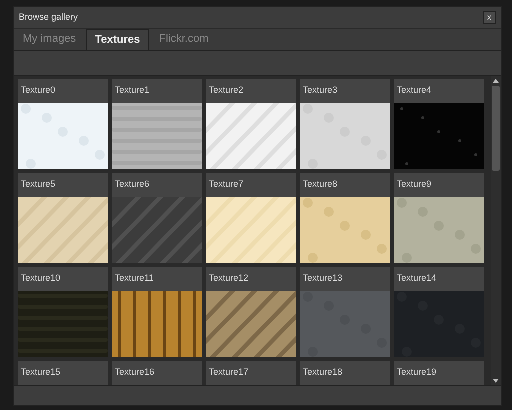 The height and width of the screenshot is (410, 512). I want to click on texture-name: Texture13, so click(323, 279).